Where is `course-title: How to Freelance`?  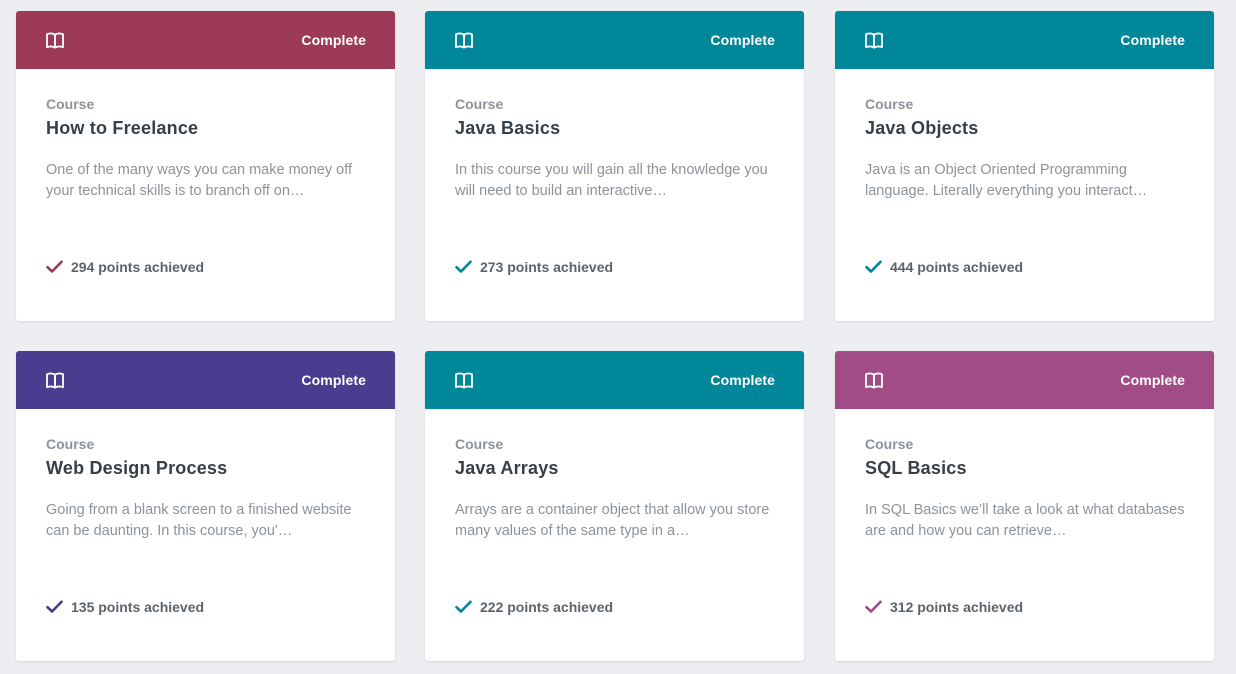
course-title: How to Freelance is located at coordinates (205, 128).